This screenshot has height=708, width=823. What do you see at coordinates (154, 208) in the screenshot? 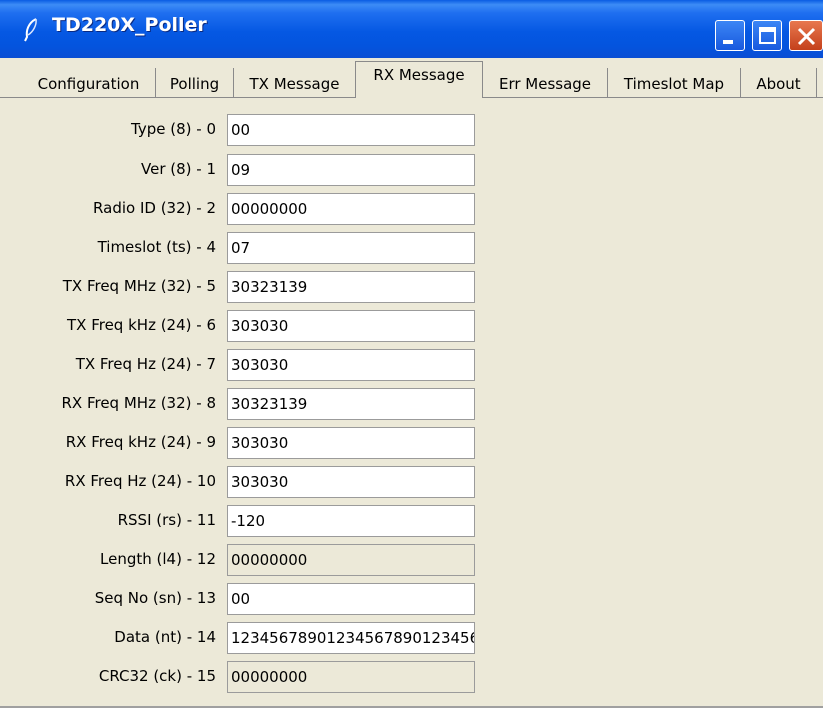
I see `field-label: Radio ID (32) - 2` at bounding box center [154, 208].